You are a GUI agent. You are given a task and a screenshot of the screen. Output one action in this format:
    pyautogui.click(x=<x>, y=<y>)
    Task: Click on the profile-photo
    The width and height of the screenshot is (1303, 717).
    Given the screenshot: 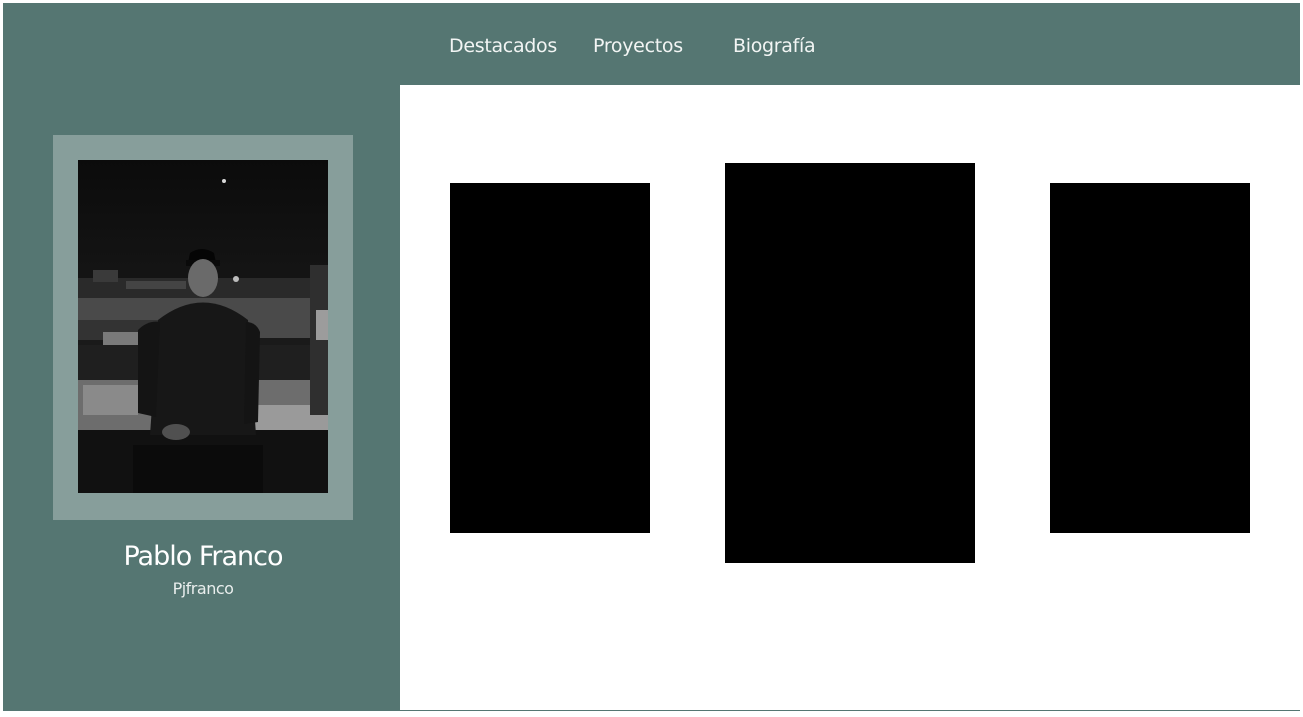 What is the action you would take?
    pyautogui.click(x=203, y=326)
    